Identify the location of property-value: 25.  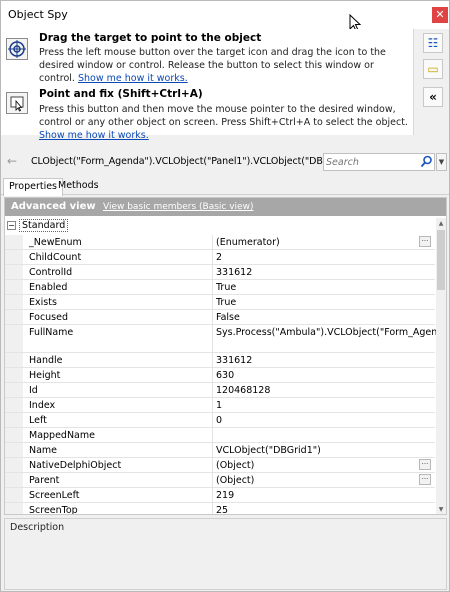
(316, 509).